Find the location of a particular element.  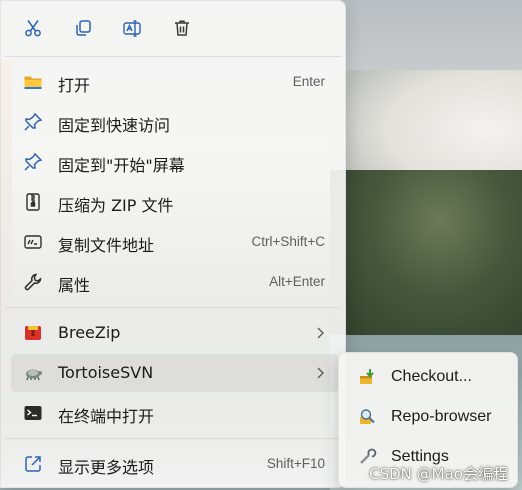

menu-item-label: 打开 is located at coordinates (74, 85).